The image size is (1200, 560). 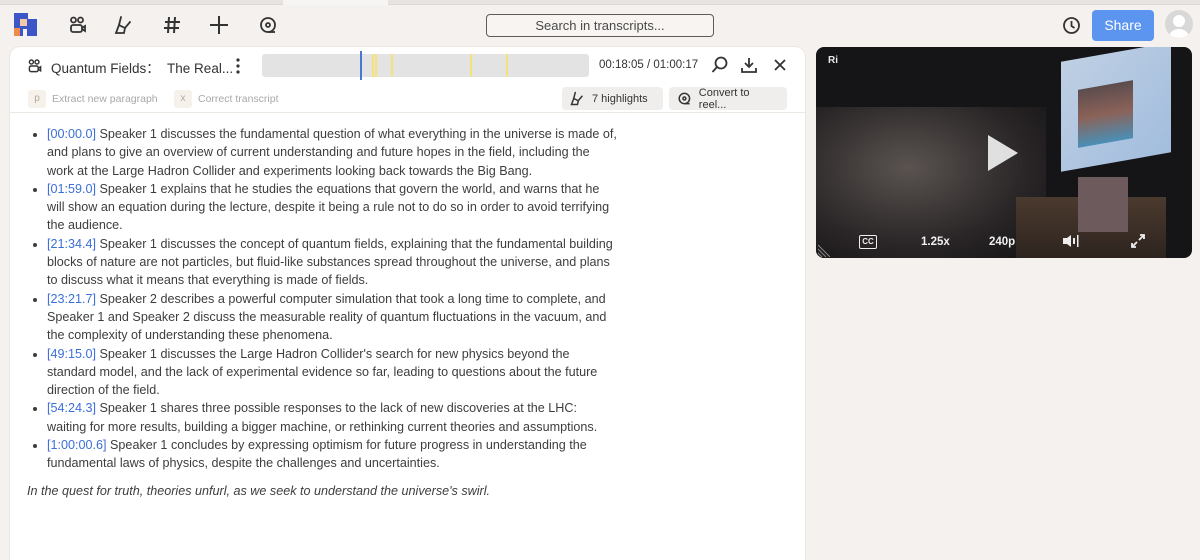 What do you see at coordinates (824, 250) in the screenshot?
I see `resize-grip-icon` at bounding box center [824, 250].